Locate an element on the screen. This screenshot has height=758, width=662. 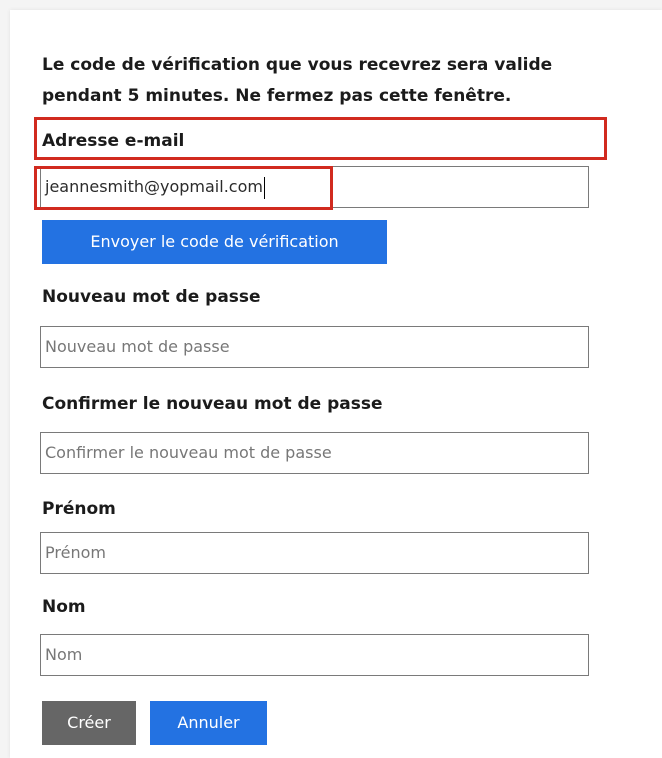
confirm-password-placeholder: Confirmer le nouveau mot de passe is located at coordinates (188, 452).